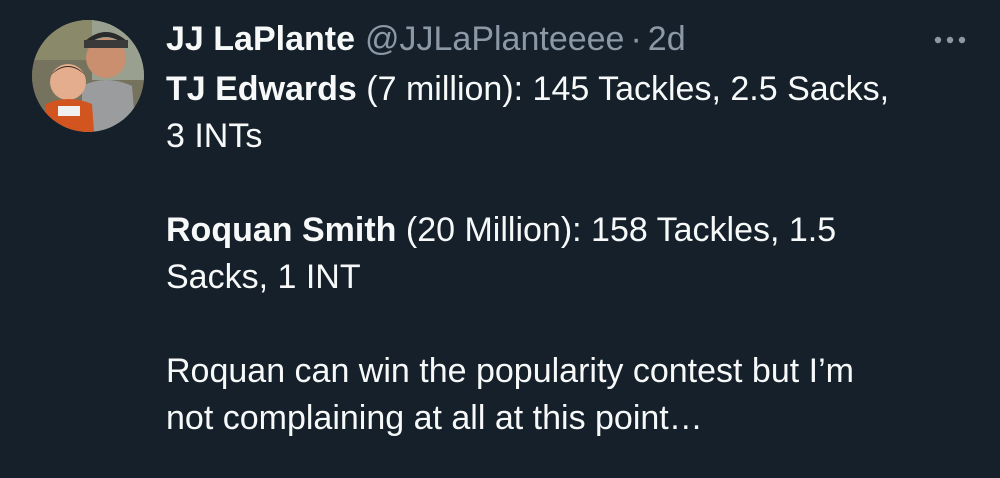  I want to click on more-options-button, so click(950, 40).